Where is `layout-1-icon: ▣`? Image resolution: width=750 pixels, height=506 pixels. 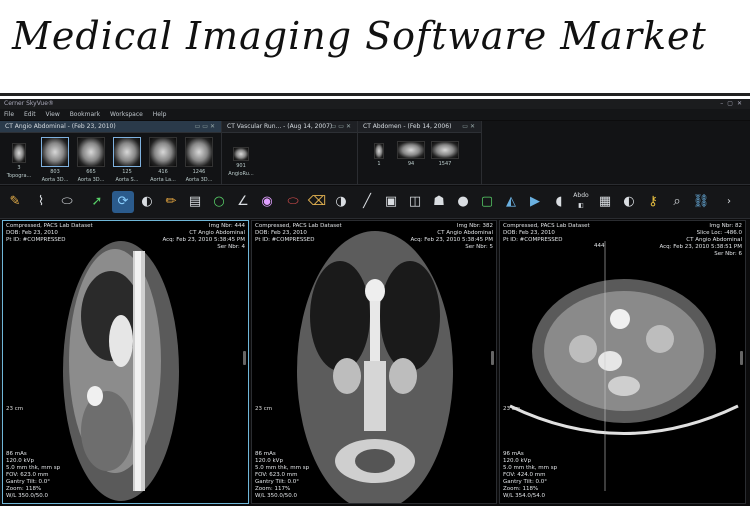
layout-1-icon: ▣ is located at coordinates (391, 202).